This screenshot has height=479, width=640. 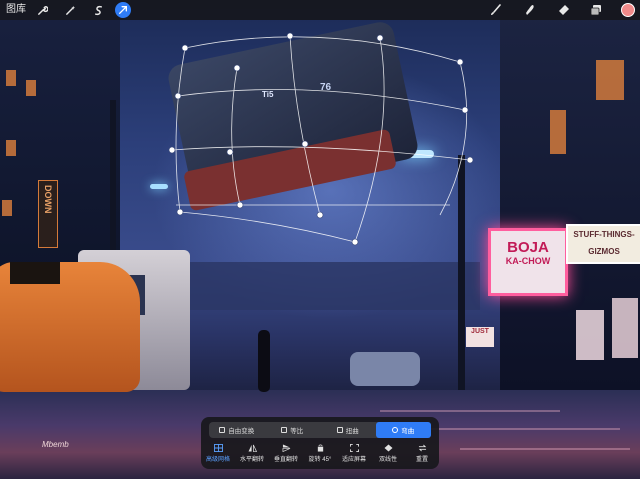 I want to click on reset-button: 重置, so click(x=422, y=456).